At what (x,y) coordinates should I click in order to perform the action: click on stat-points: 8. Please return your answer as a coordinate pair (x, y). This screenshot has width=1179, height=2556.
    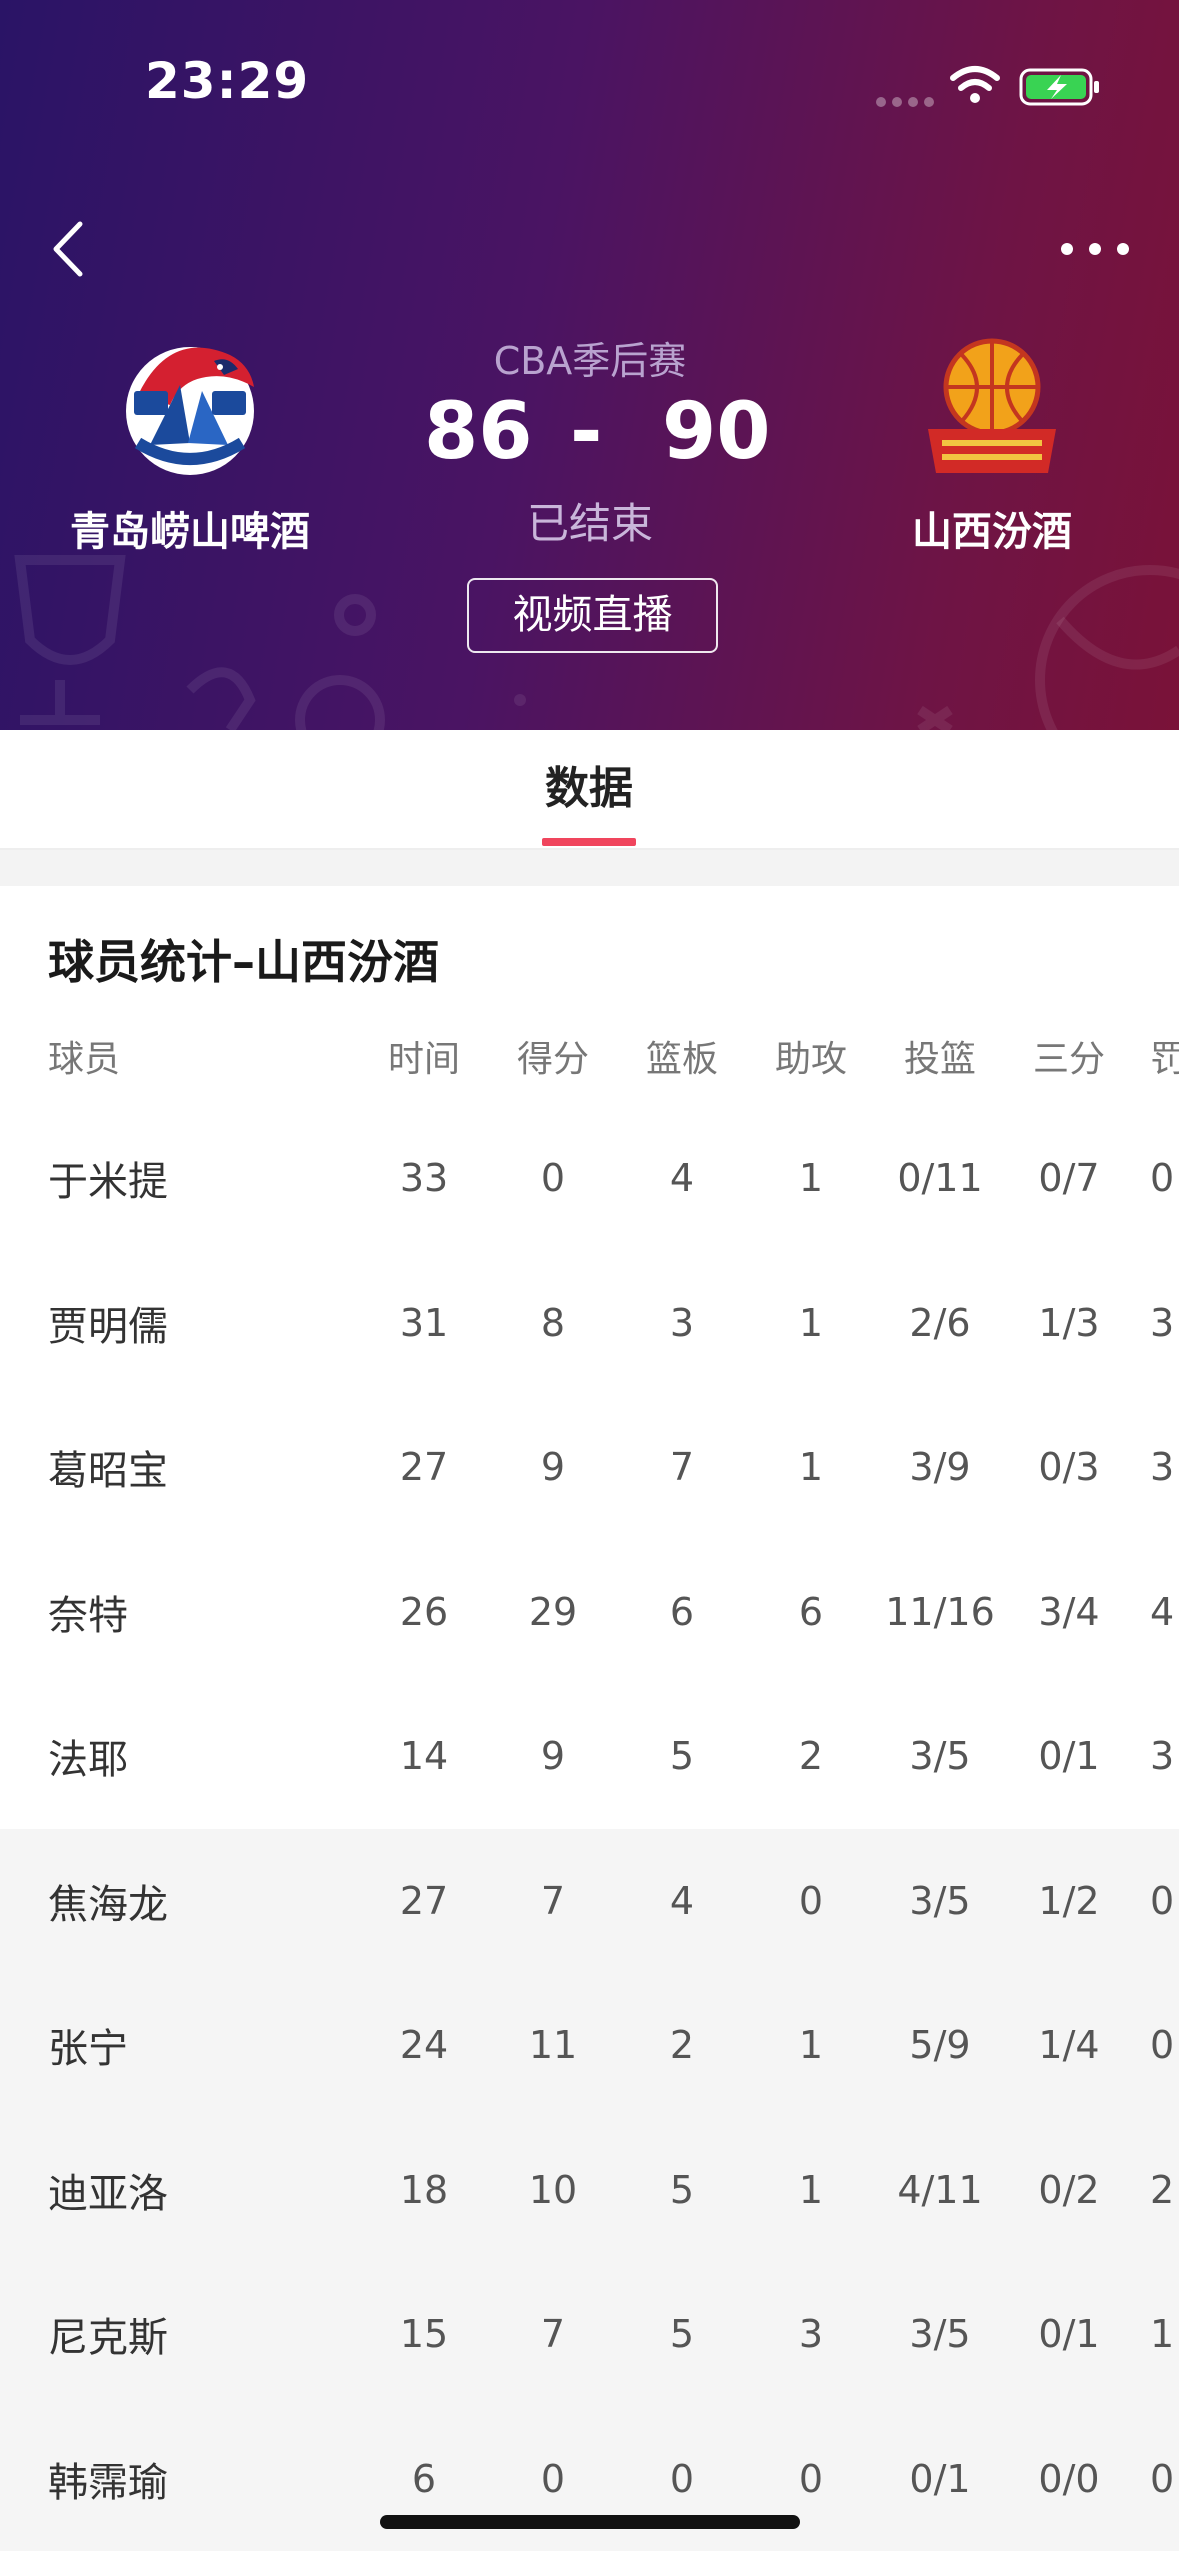
    Looking at the image, I should click on (553, 1322).